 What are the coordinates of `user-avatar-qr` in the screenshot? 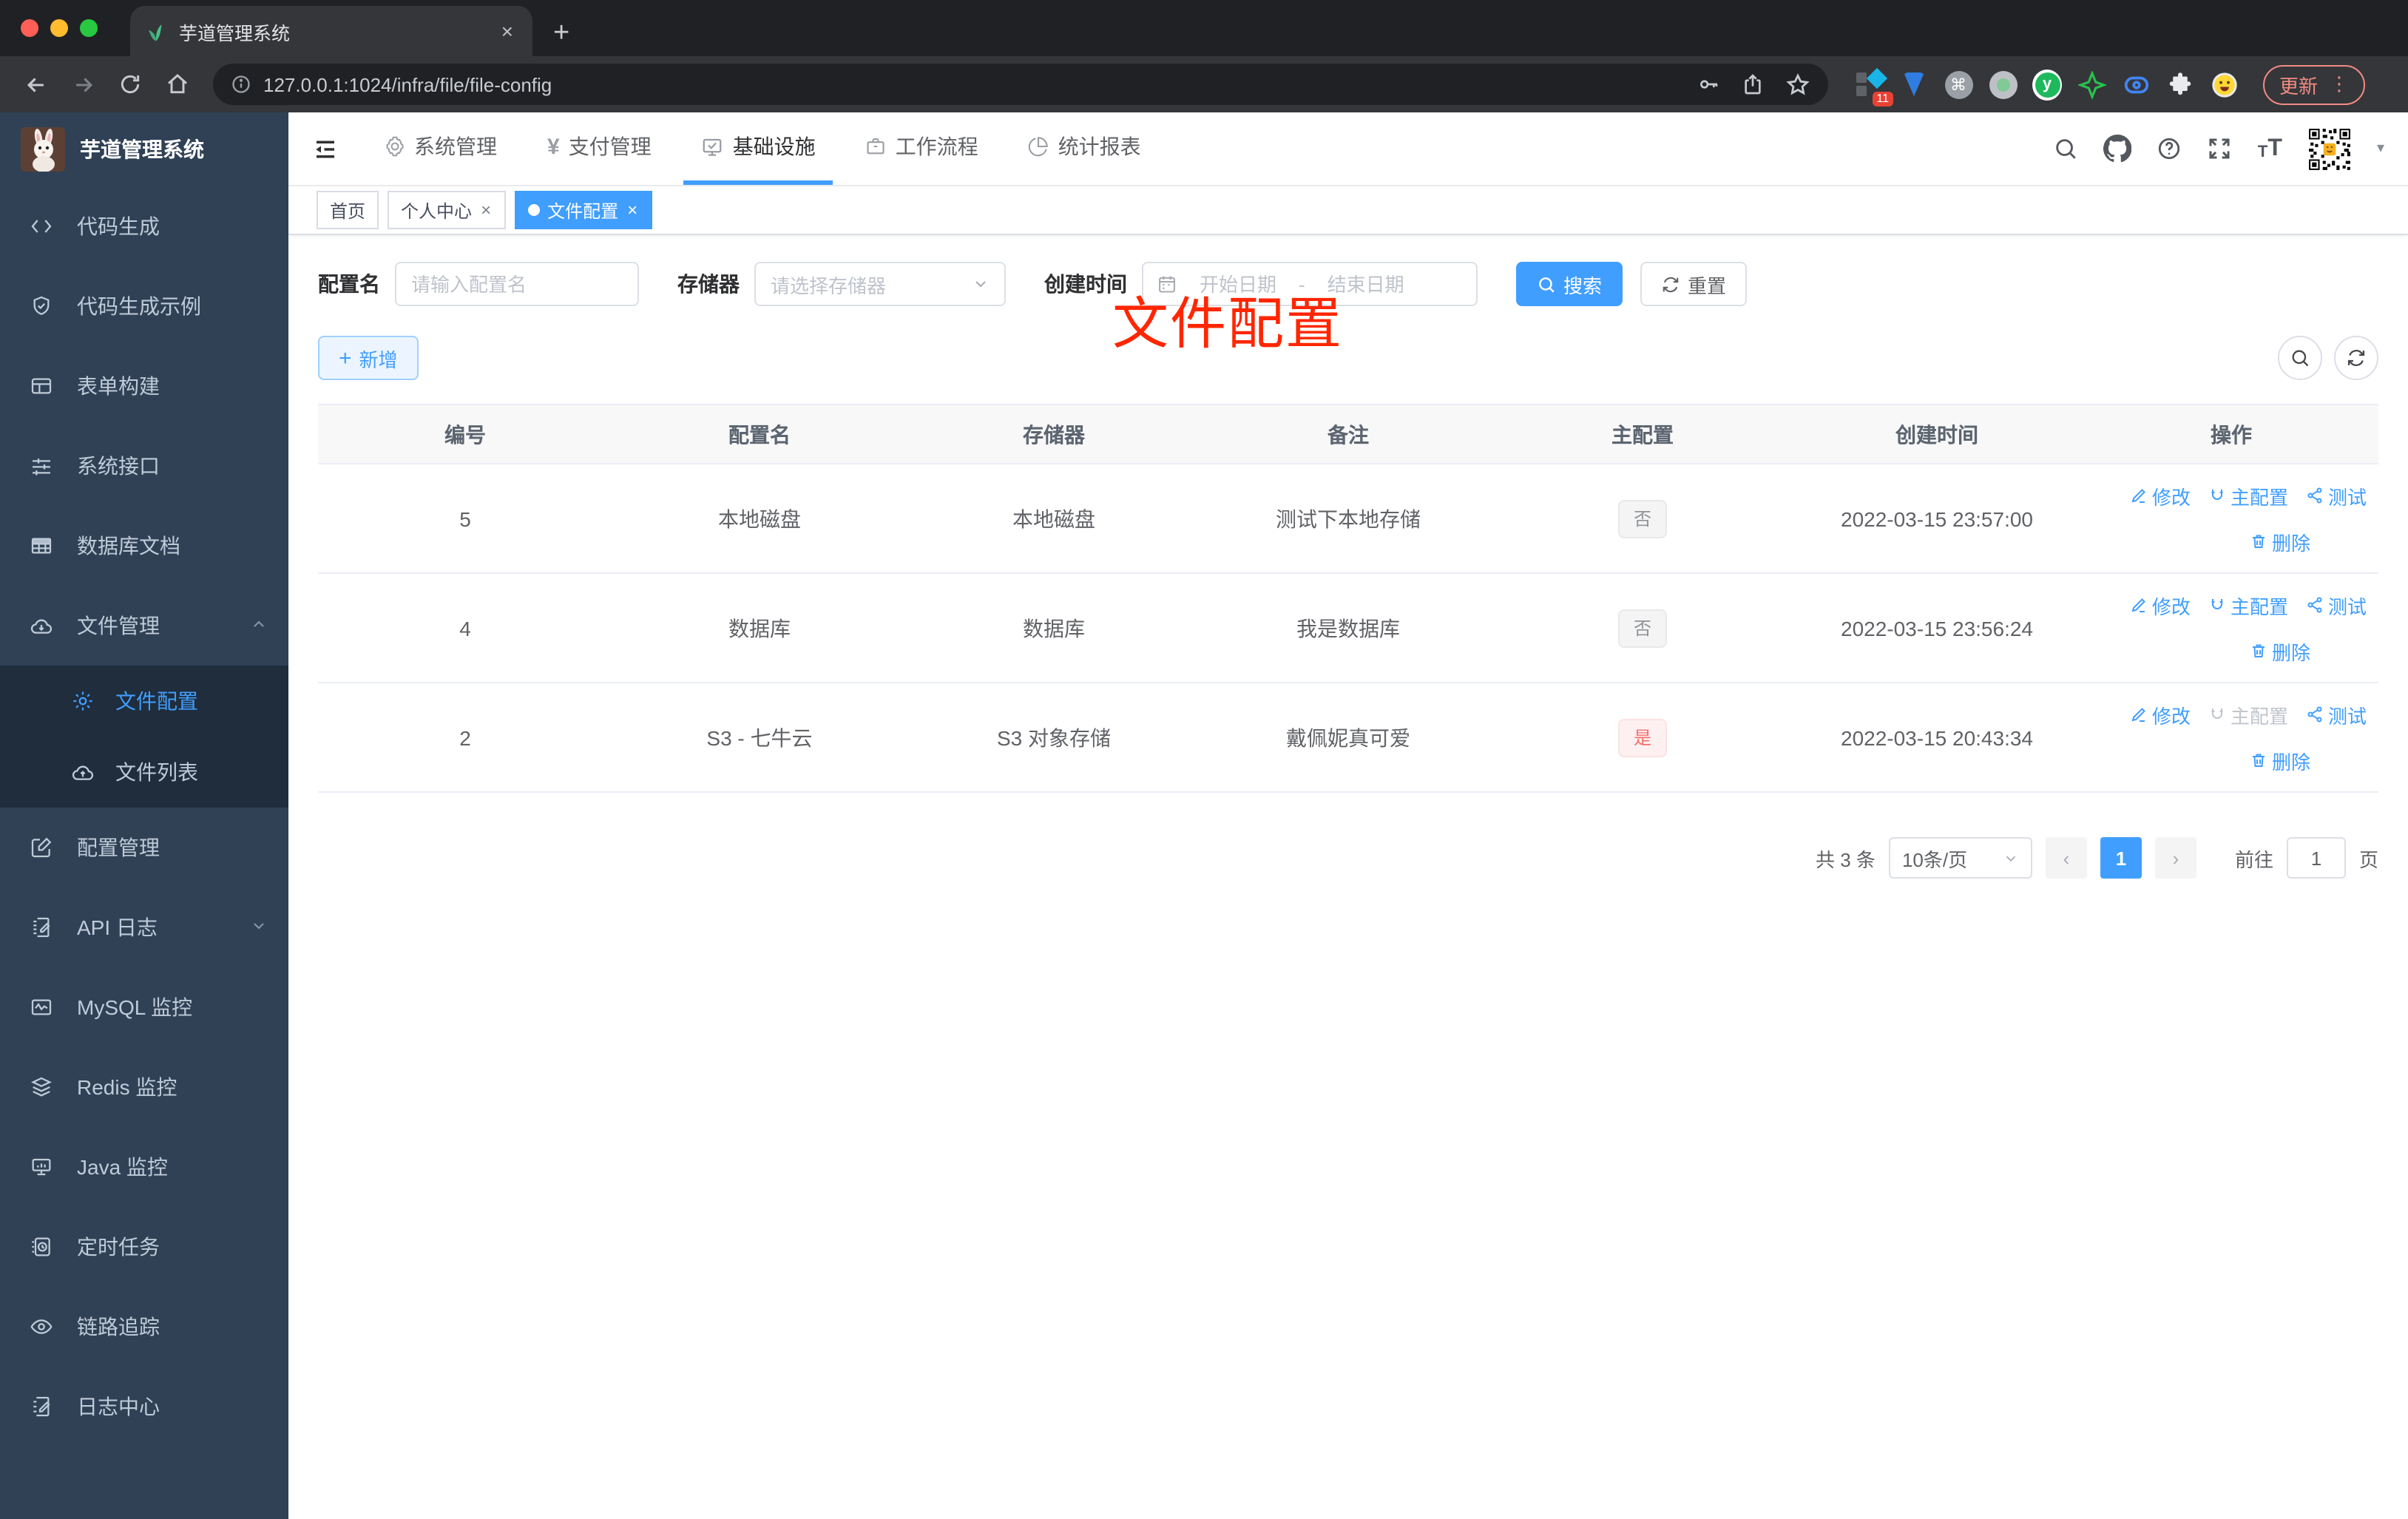 It's located at (2329, 148).